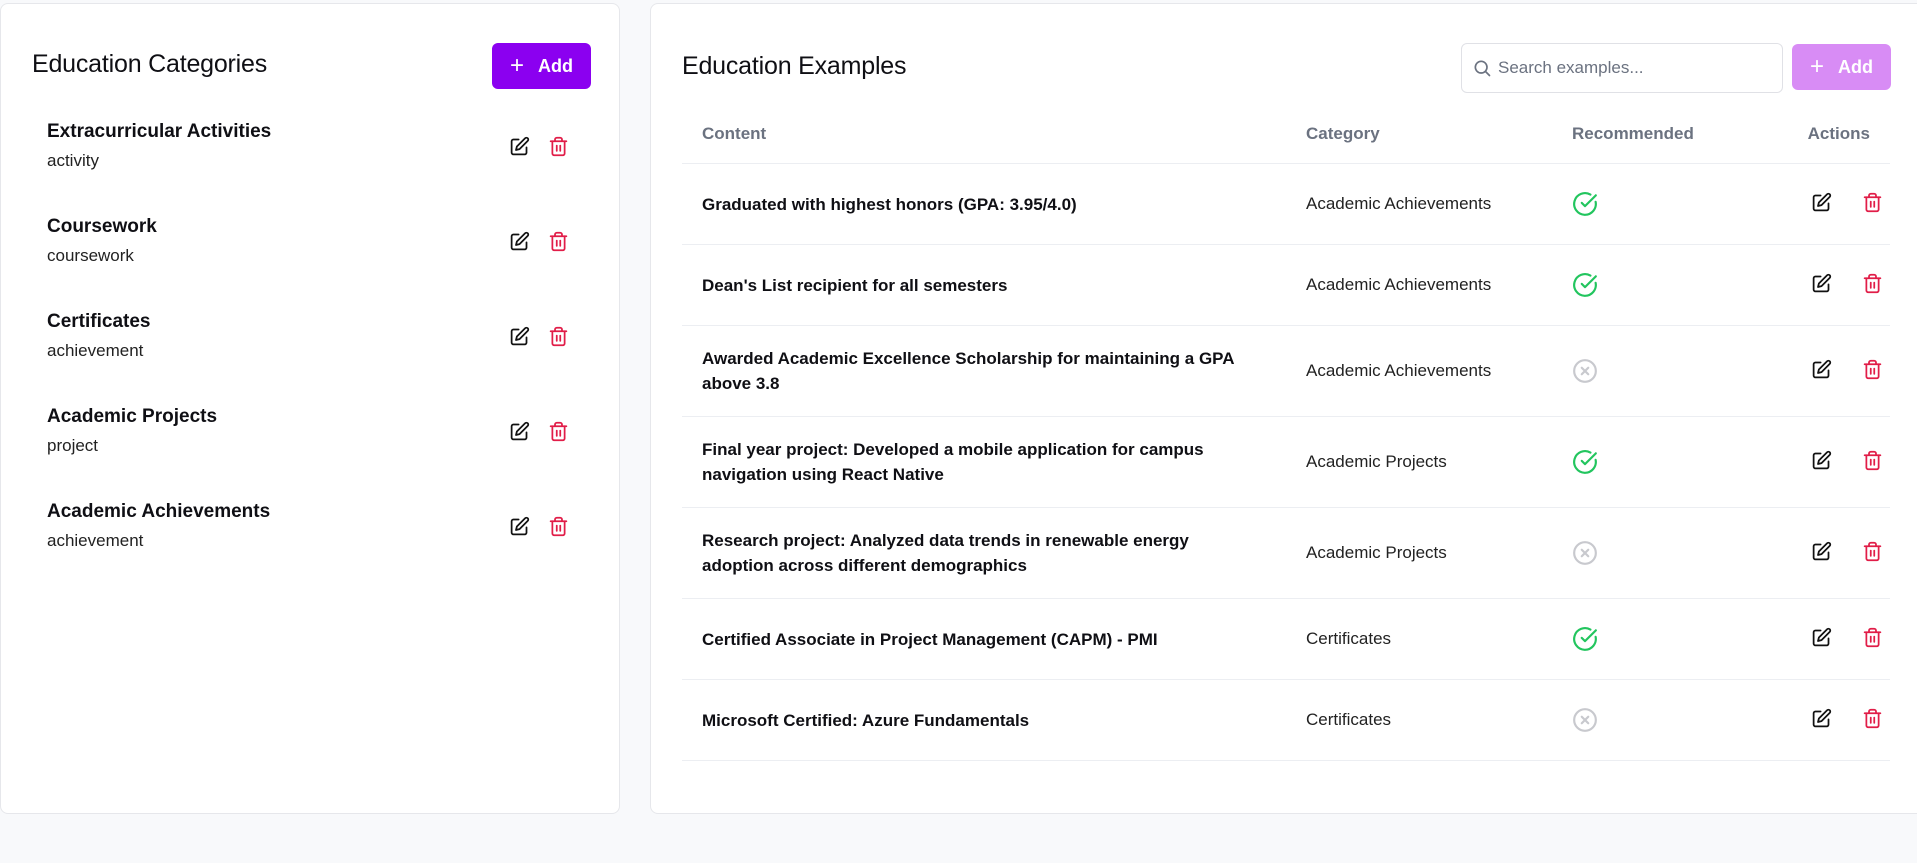 This screenshot has width=1917, height=863. I want to click on search-icon, so click(1482, 68).